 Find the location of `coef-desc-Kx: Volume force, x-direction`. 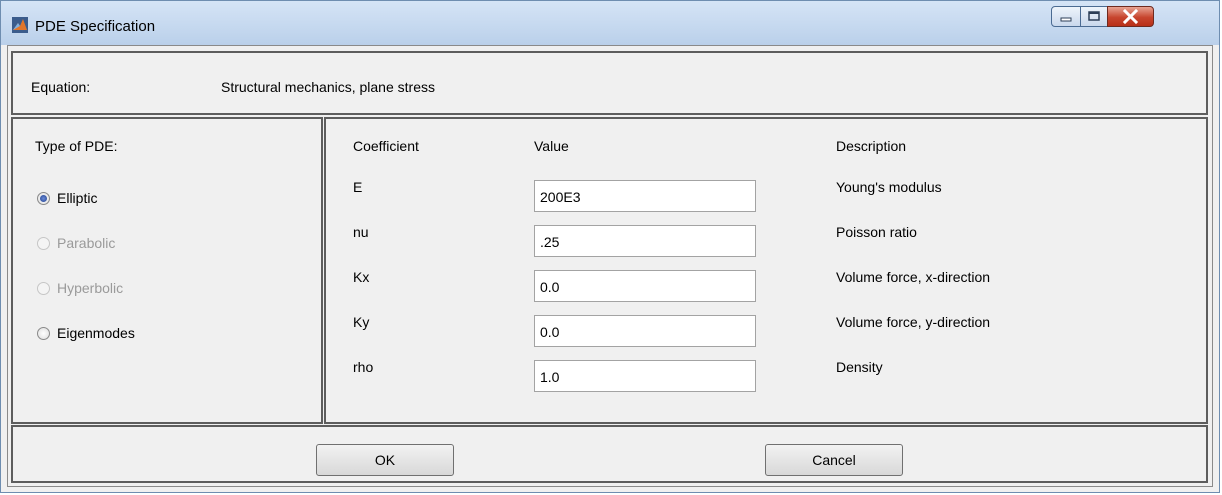

coef-desc-Kx: Volume force, x-direction is located at coordinates (913, 277).